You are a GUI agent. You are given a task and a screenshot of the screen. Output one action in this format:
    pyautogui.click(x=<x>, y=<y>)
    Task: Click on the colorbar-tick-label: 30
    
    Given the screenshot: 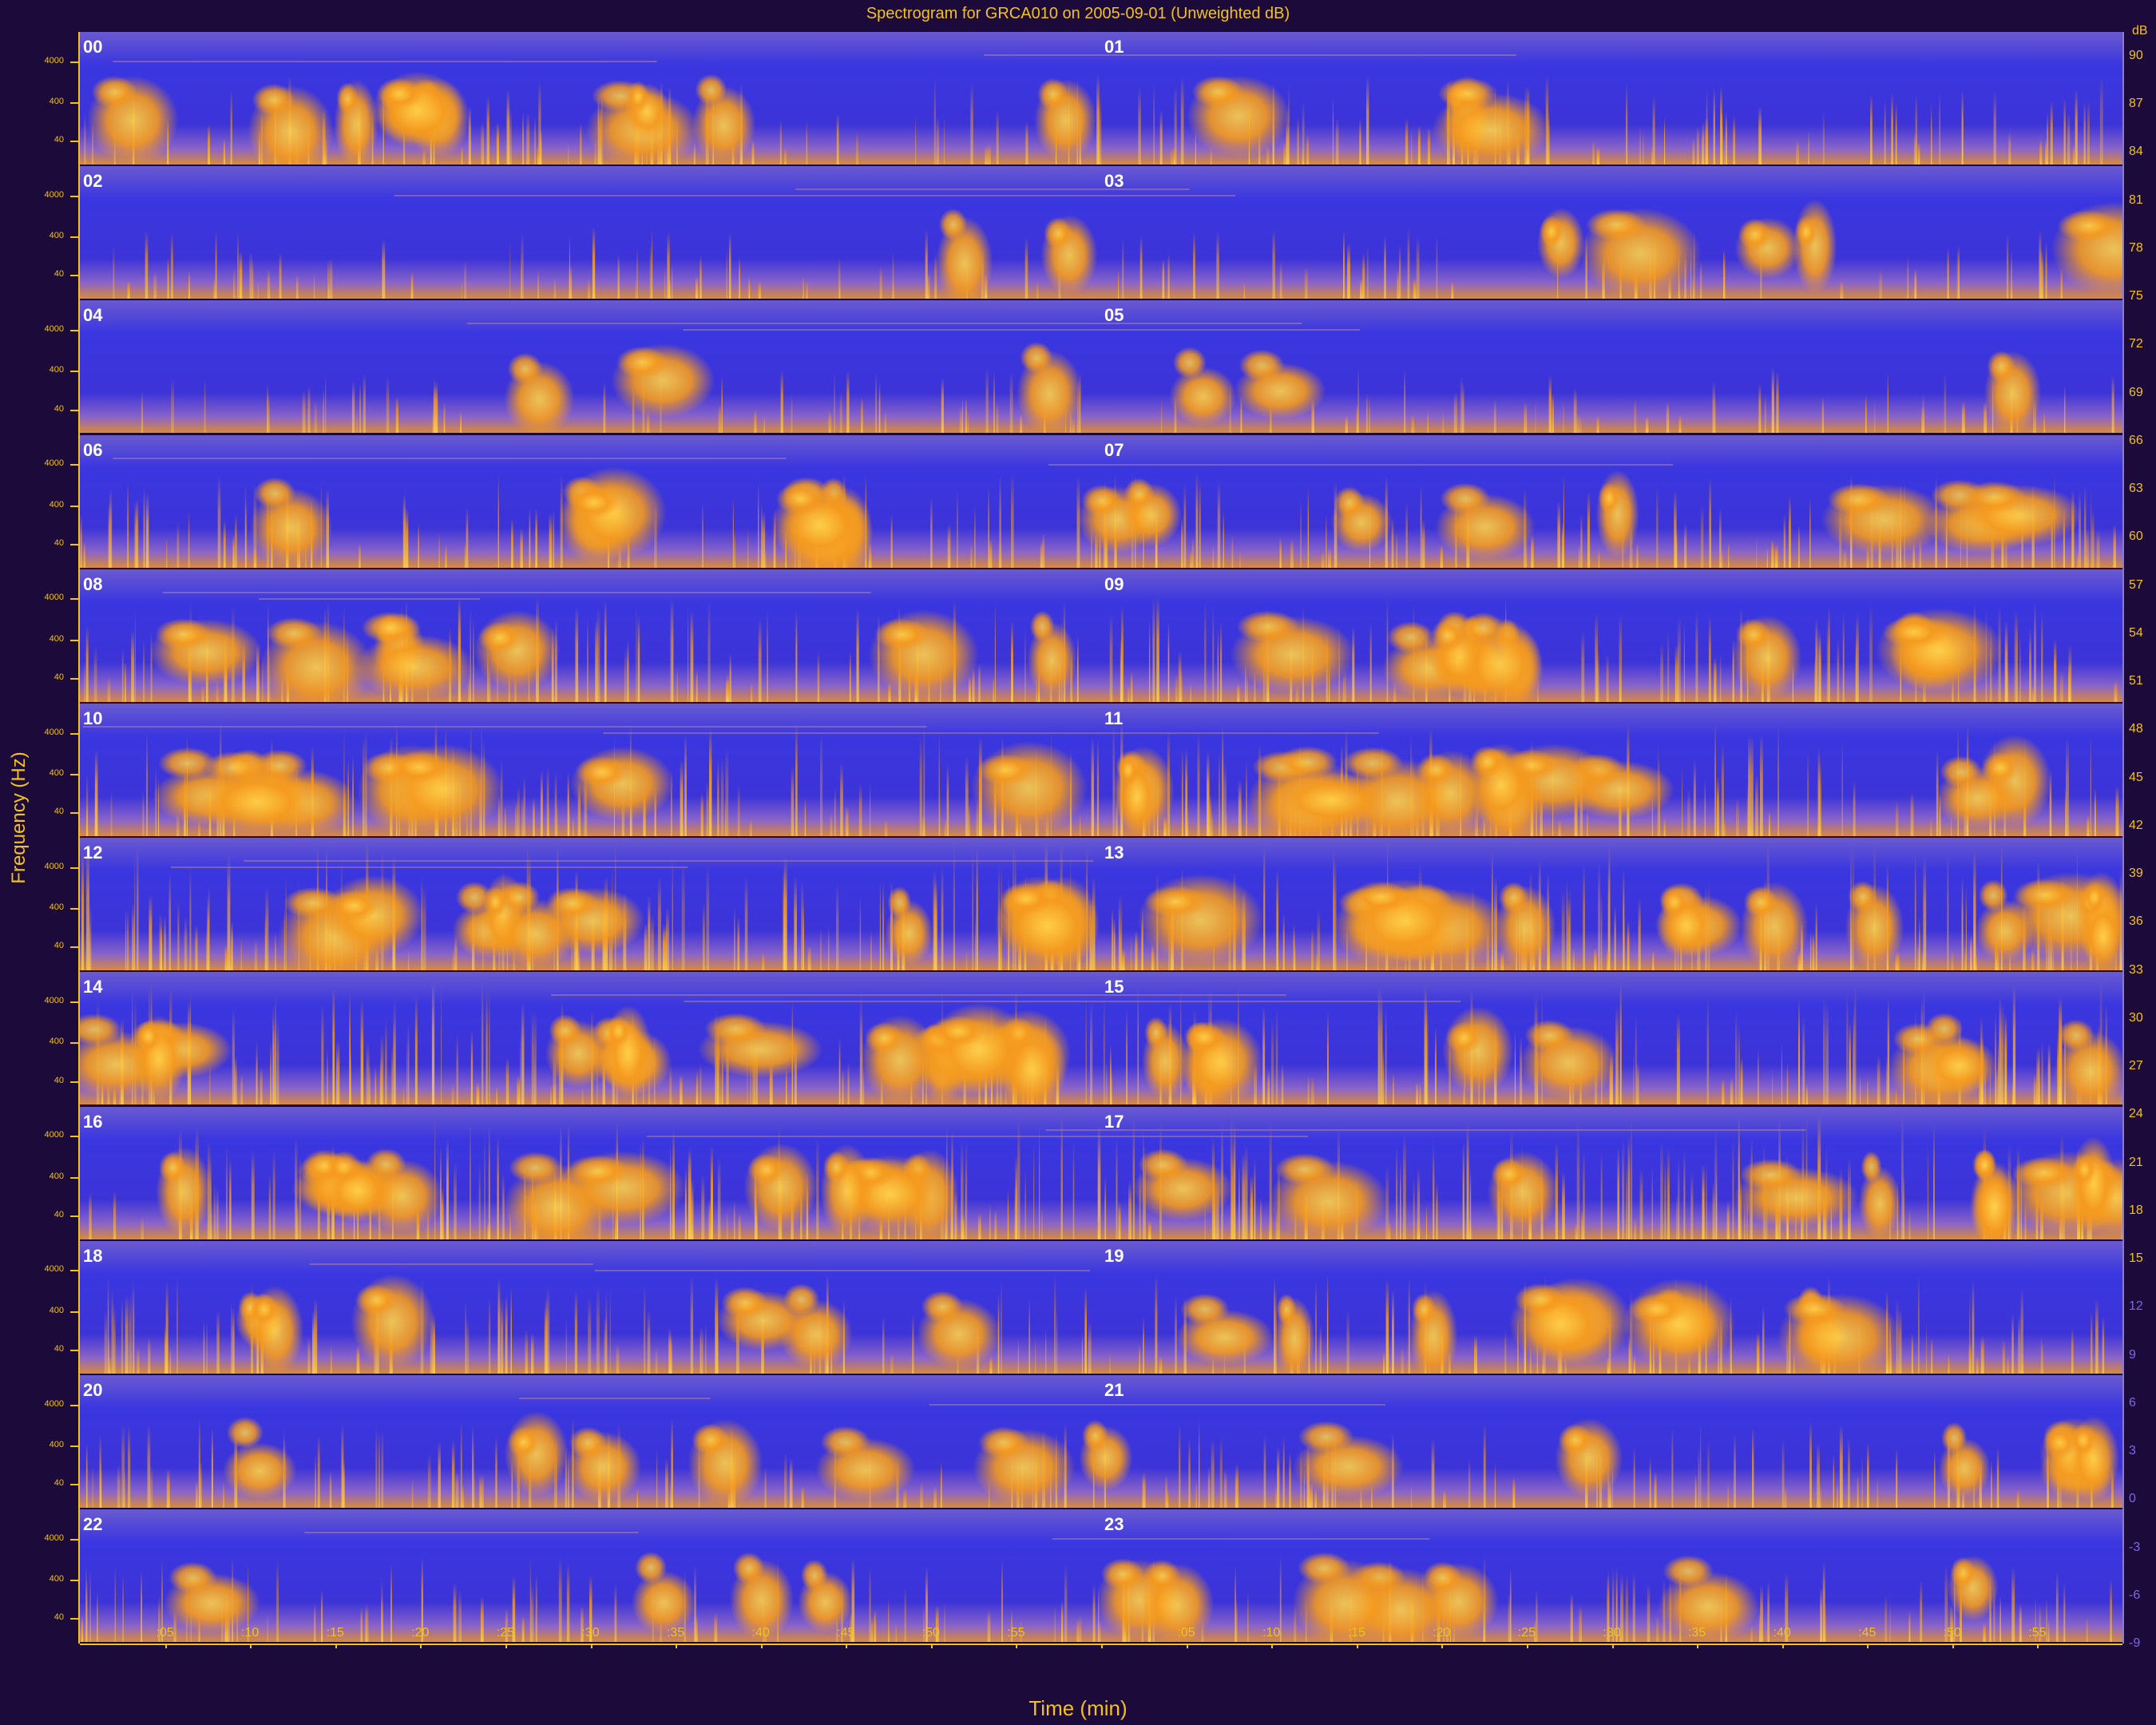 What is the action you would take?
    pyautogui.click(x=2136, y=1018)
    